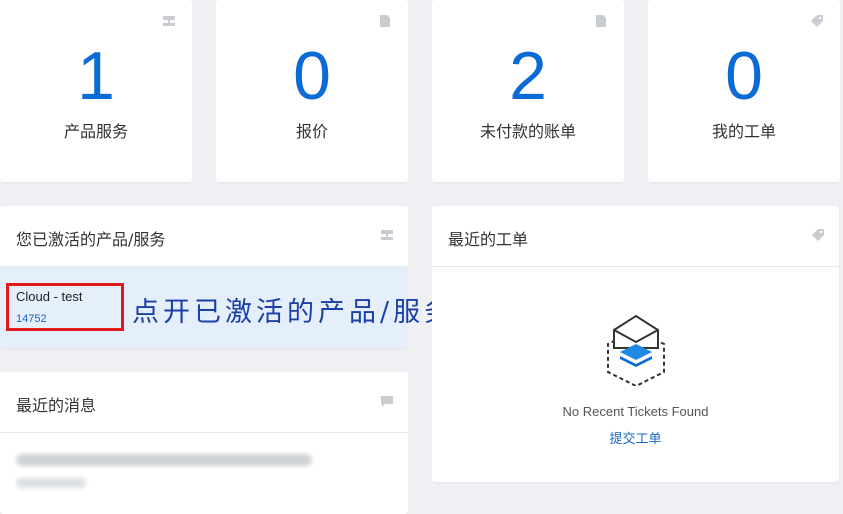 Image resolution: width=843 pixels, height=514 pixels. Describe the element at coordinates (91, 239) in the screenshot. I see `panel-title: 您已激活的产品/服务` at that location.